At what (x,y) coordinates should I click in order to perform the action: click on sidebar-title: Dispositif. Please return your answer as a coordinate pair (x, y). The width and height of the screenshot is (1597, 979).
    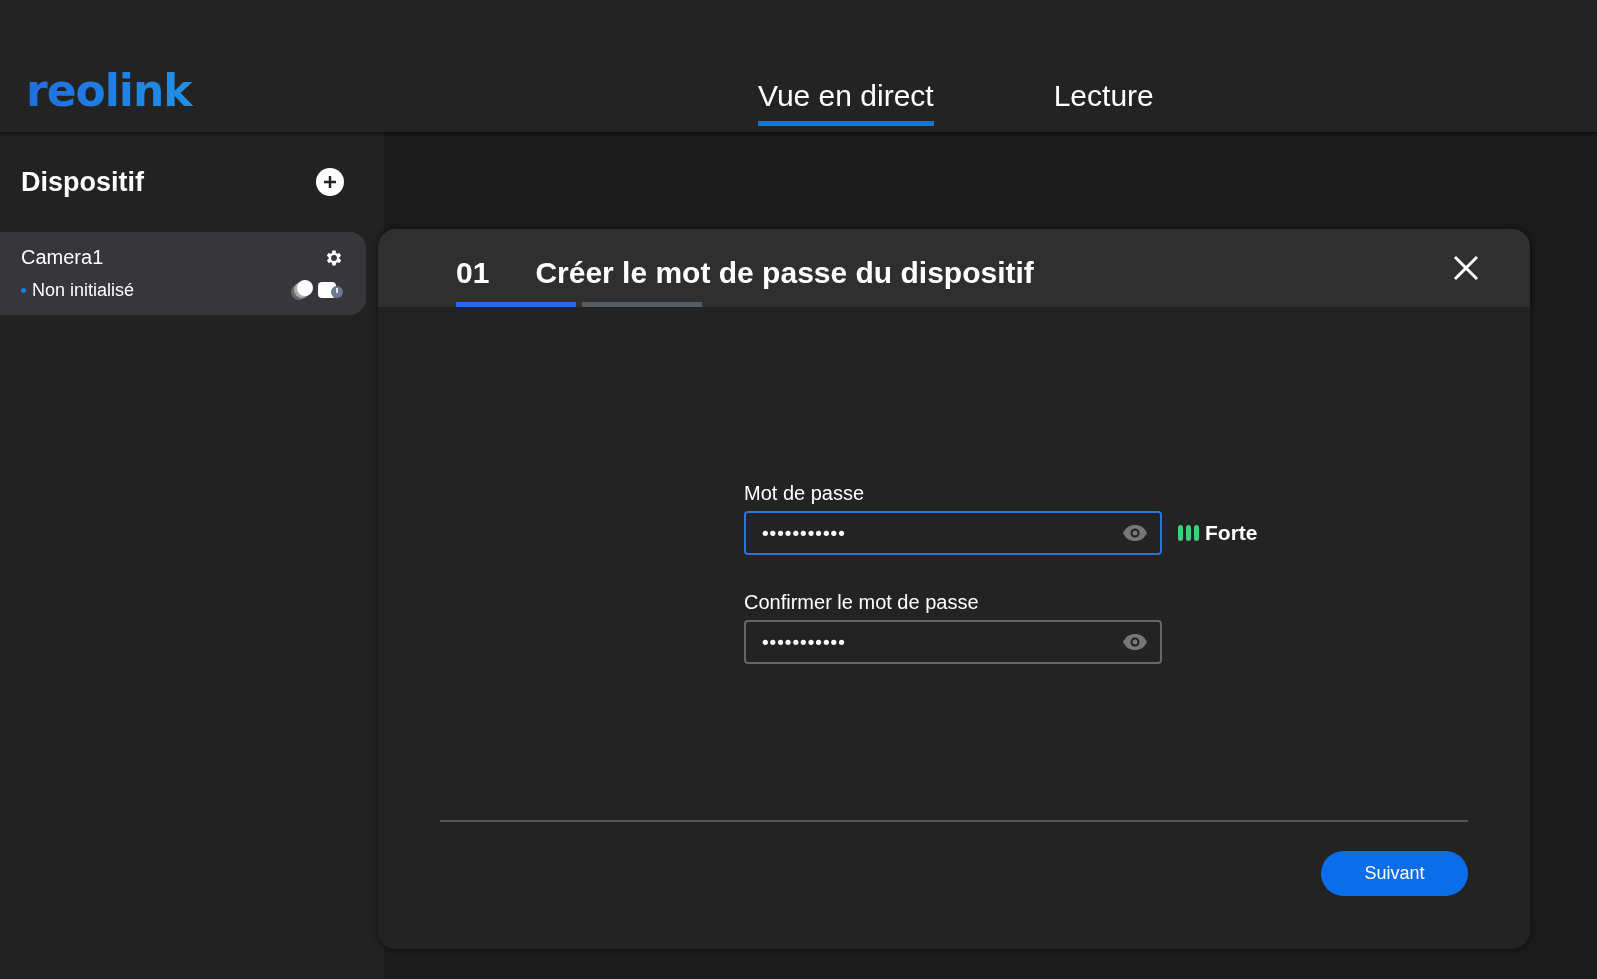
    Looking at the image, I should click on (82, 182).